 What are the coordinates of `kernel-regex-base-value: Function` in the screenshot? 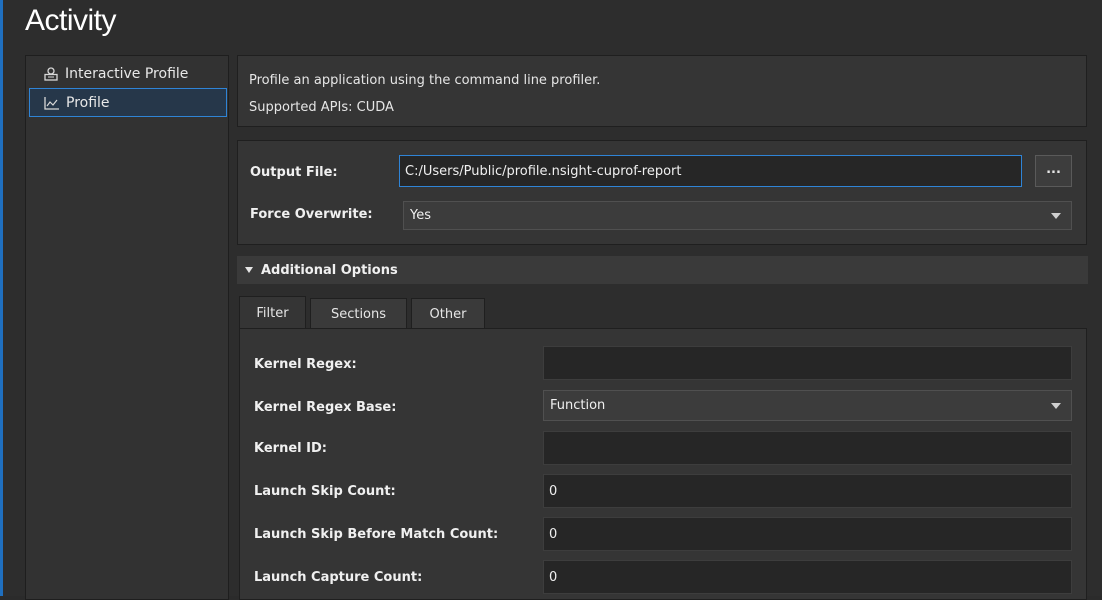 It's located at (578, 405).